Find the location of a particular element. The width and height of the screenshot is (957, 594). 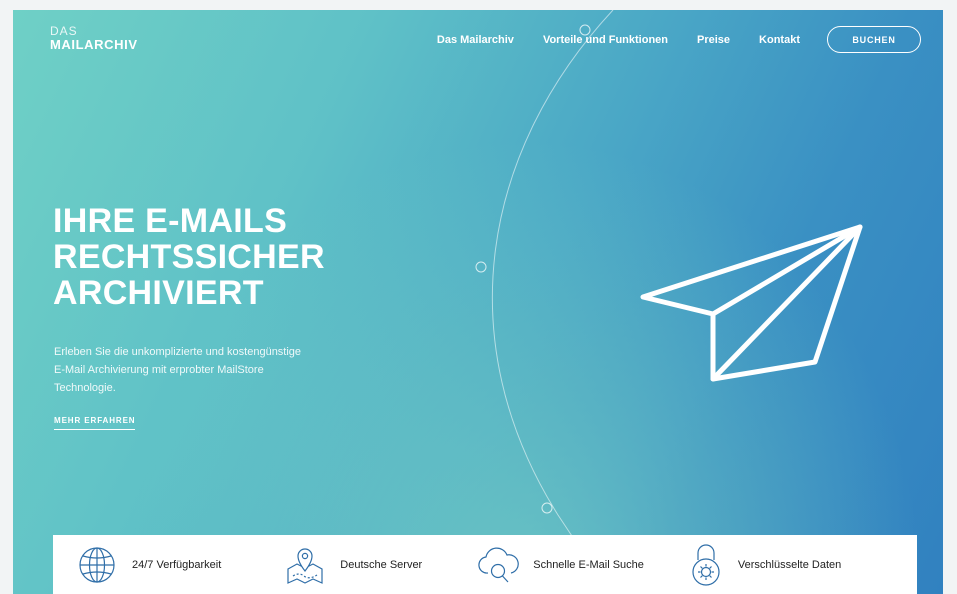

padlock-icon is located at coordinates (706, 565).